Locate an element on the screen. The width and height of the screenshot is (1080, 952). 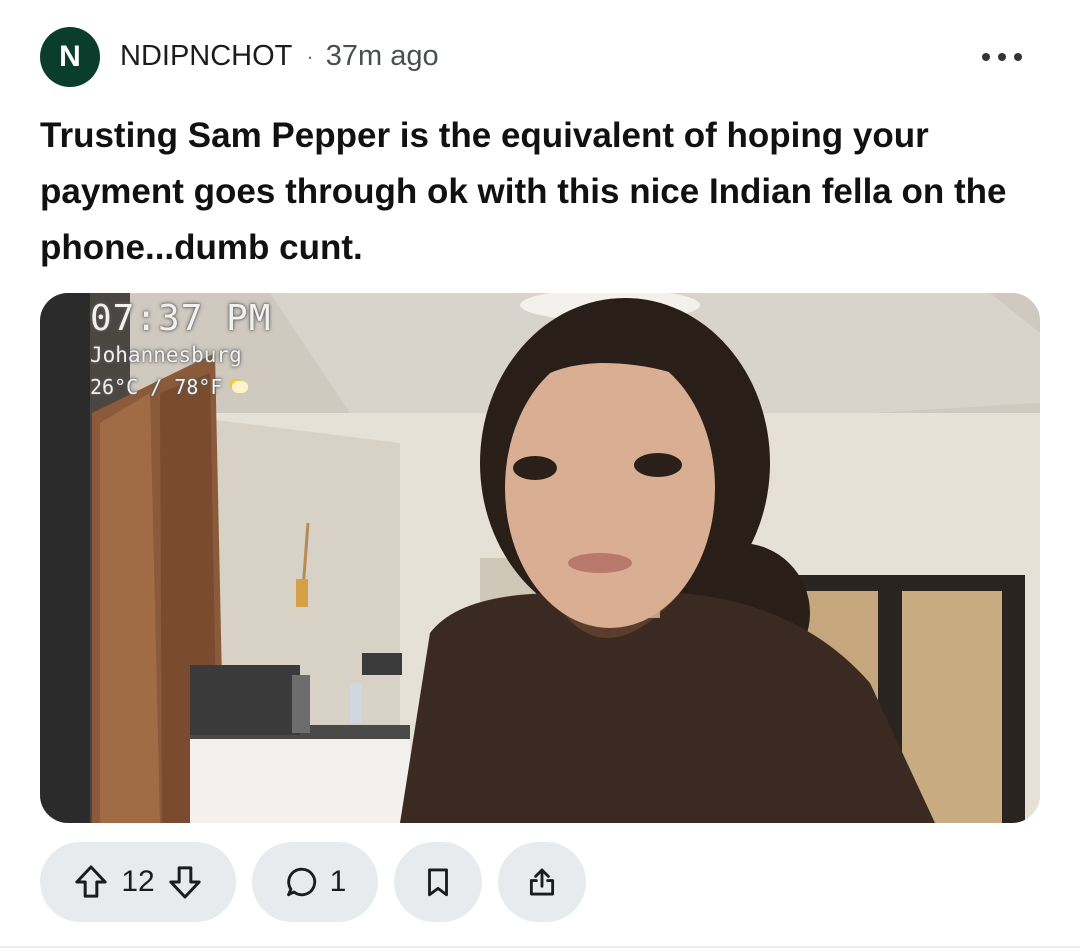
post-meta: NDIPNCHOT · 37m ago is located at coordinates (279, 56).